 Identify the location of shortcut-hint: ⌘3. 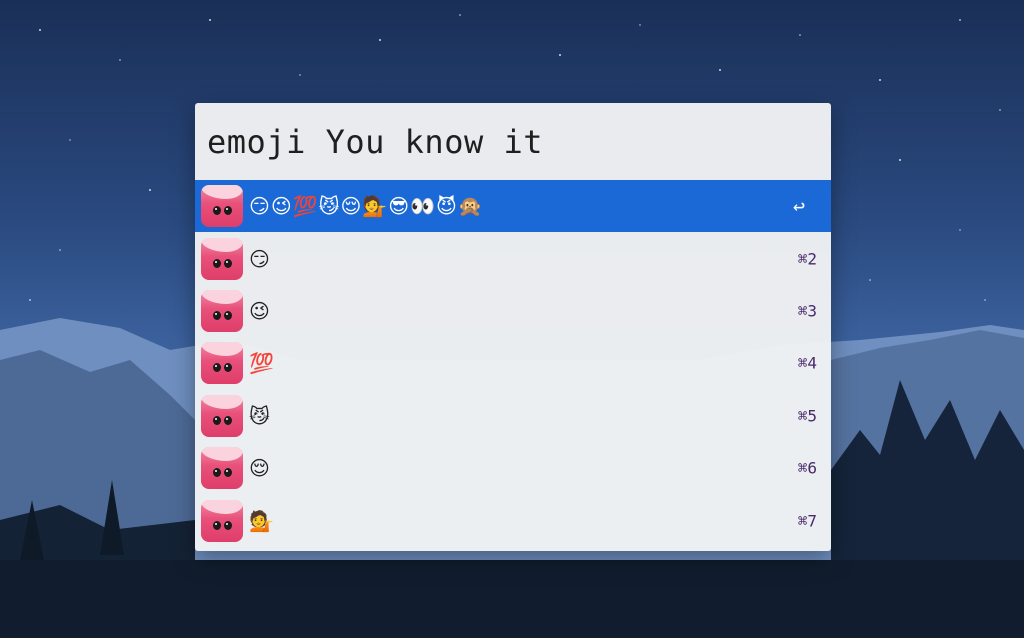
(807, 311).